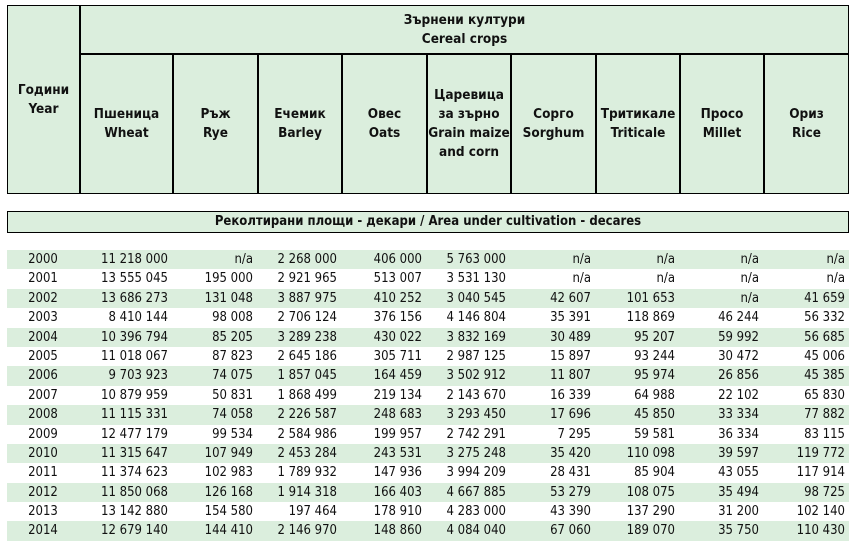  I want to click on cell-rye: 102 983, so click(228, 473).